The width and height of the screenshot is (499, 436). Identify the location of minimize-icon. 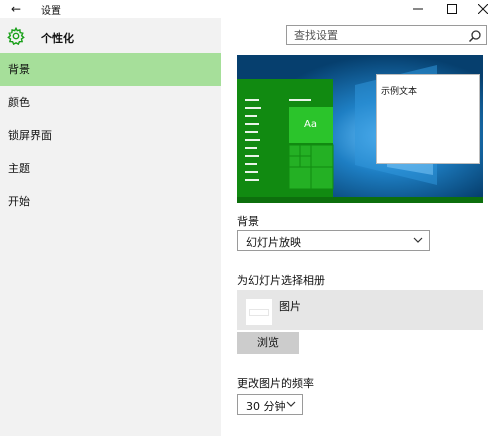
(418, 9).